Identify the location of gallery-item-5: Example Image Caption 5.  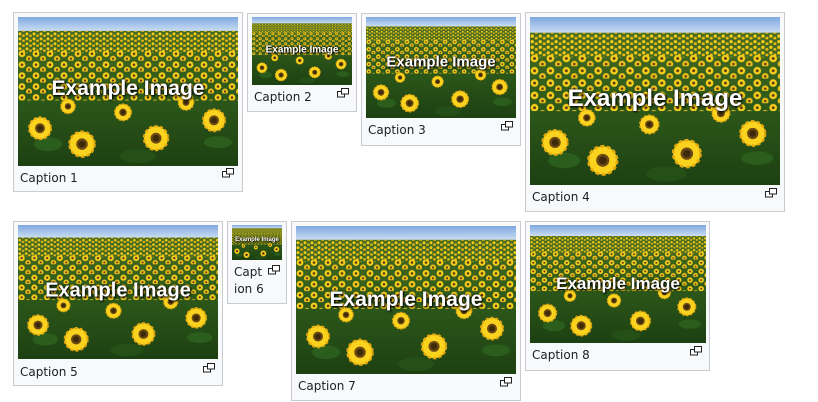
(118, 303).